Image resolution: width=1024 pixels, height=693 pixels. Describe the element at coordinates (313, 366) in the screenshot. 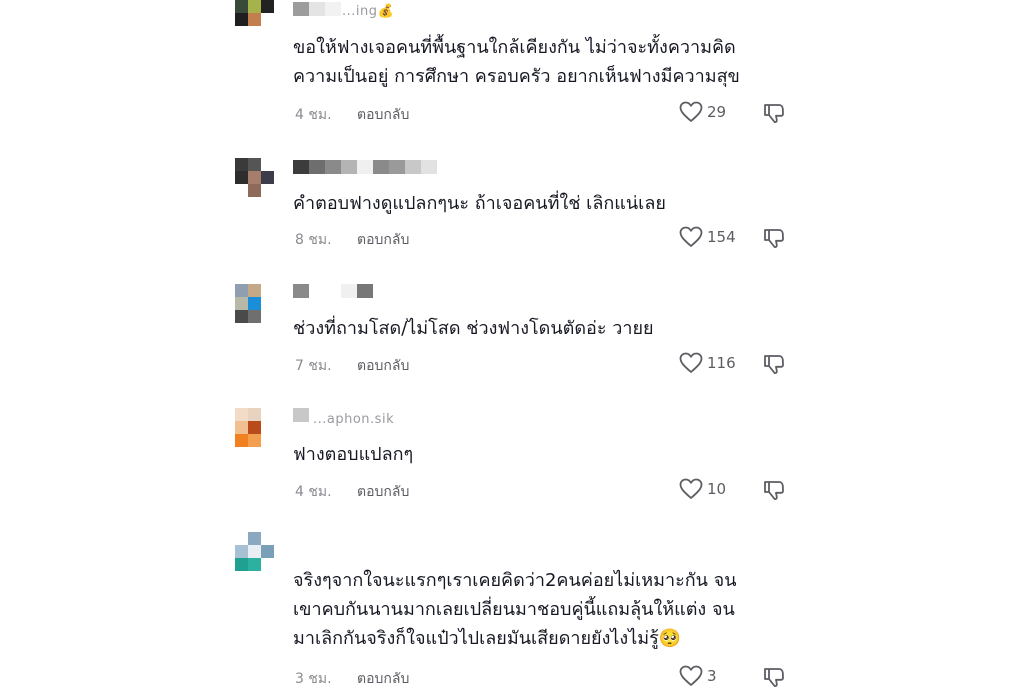

I see `comment-time: 7 ชม.` at that location.